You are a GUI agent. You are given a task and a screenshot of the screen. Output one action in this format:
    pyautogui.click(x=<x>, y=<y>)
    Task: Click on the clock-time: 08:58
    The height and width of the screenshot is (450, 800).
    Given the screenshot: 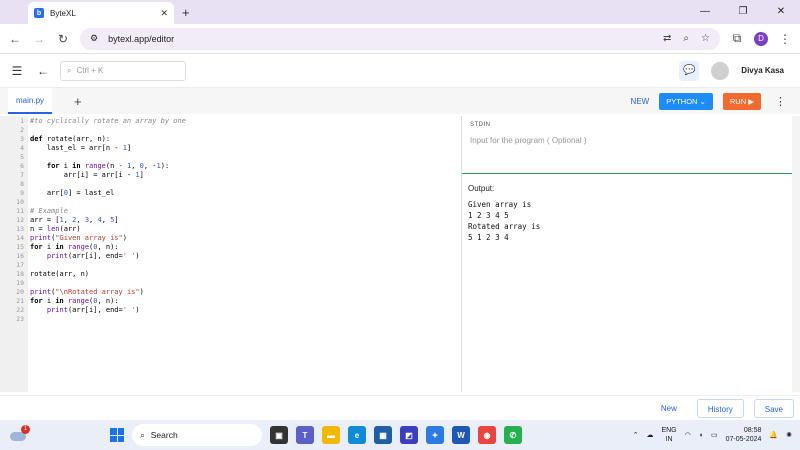 What is the action you would take?
    pyautogui.click(x=752, y=430)
    